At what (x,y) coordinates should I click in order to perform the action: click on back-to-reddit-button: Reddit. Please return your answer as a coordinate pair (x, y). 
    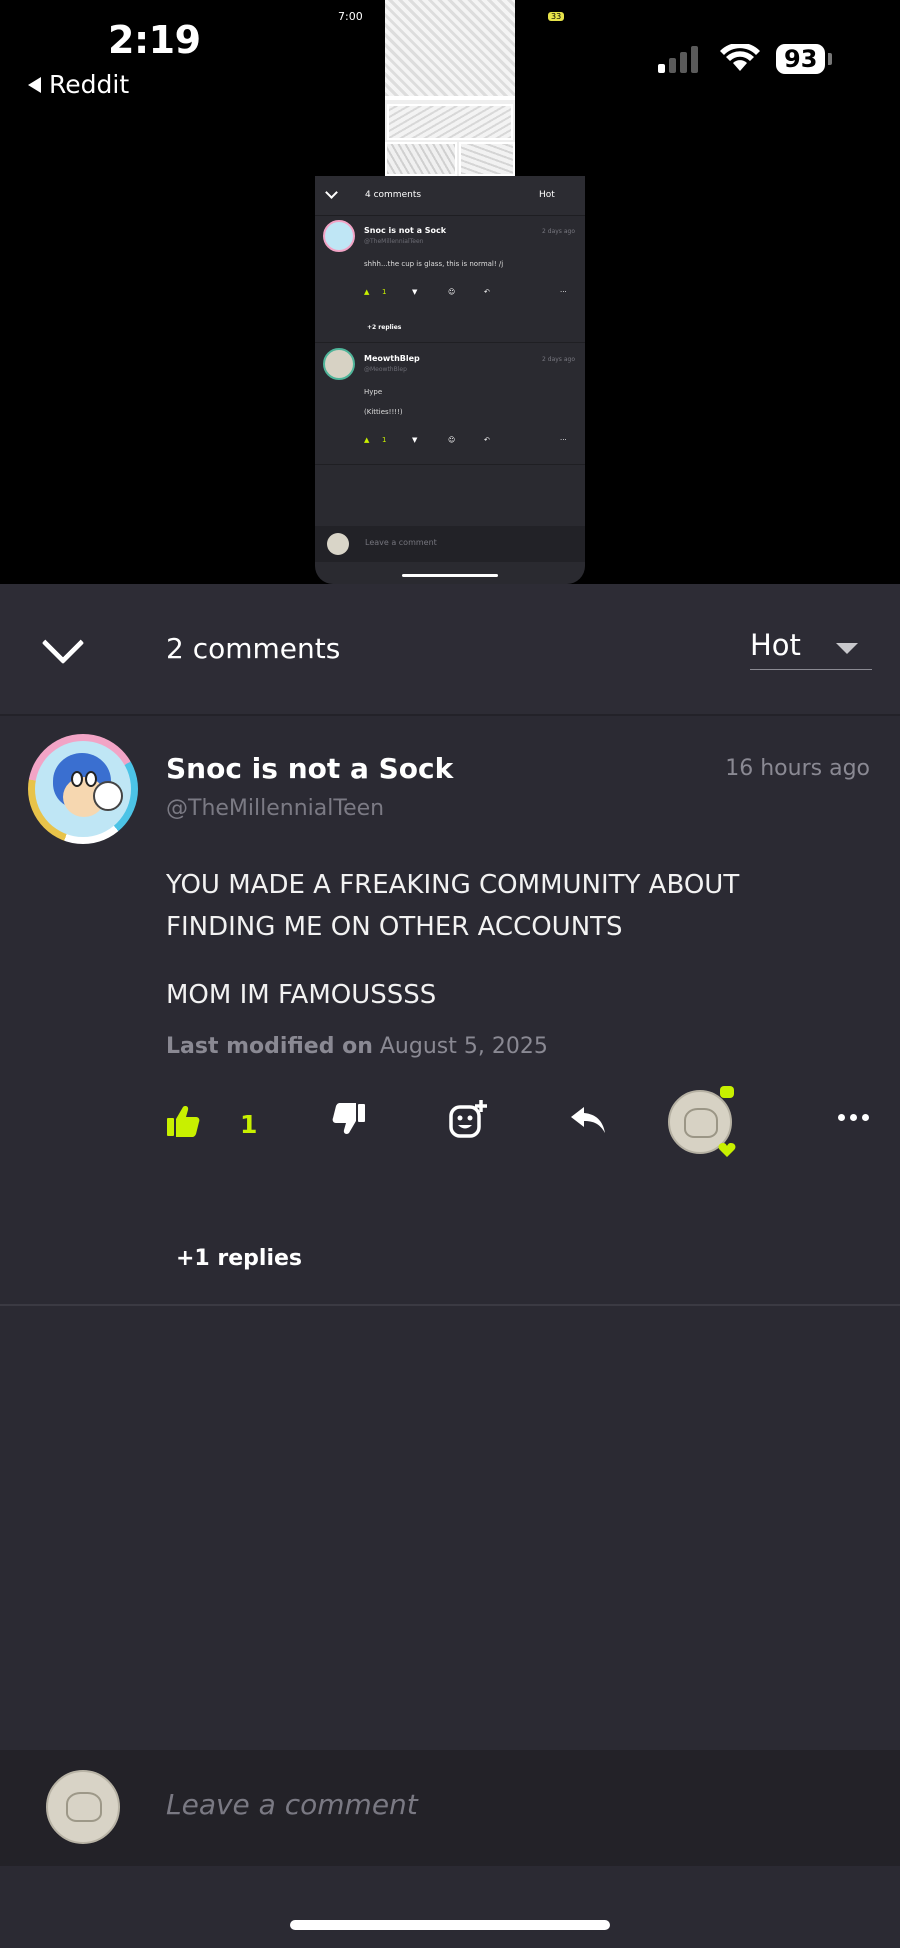
    Looking at the image, I should click on (78, 84).